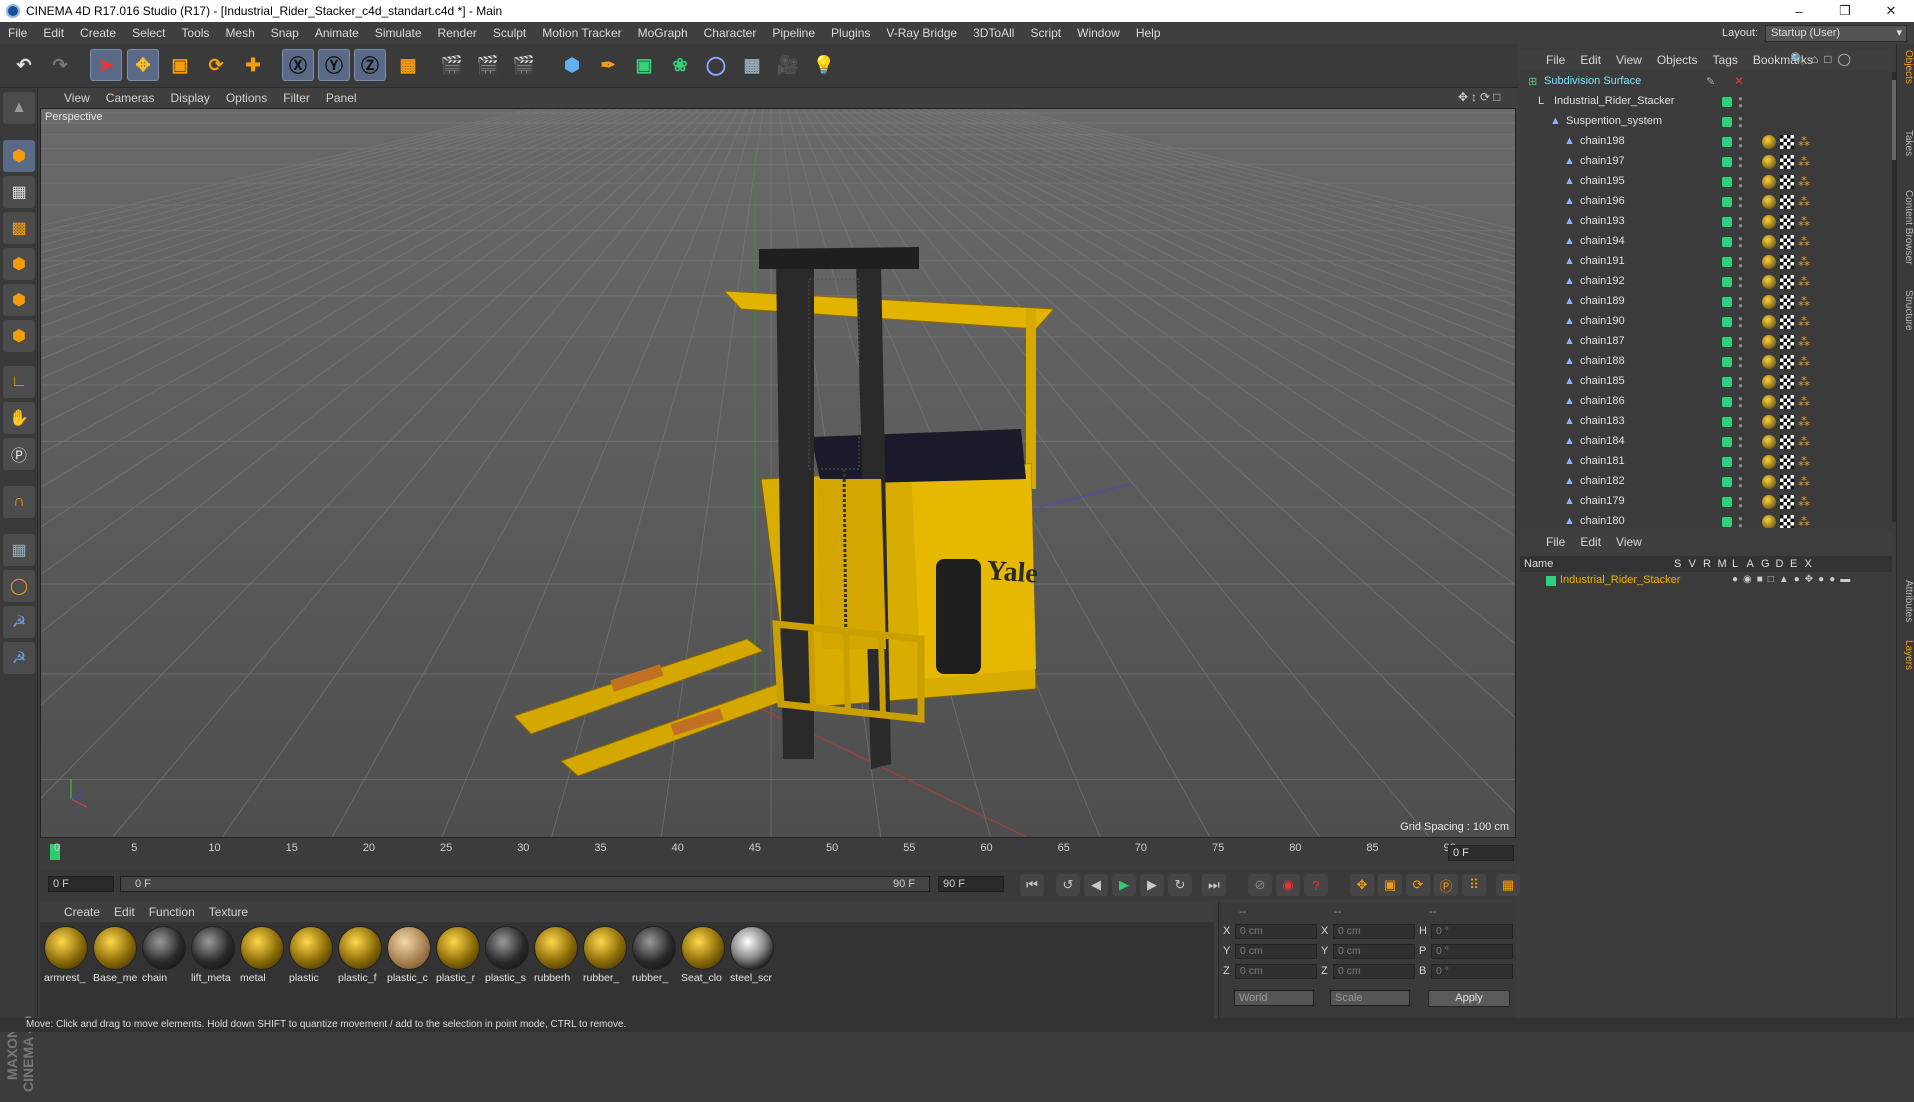 The image size is (1914, 1102). Describe the element at coordinates (1480, 97) in the screenshot. I see `viewport-nav-icons: ✥↕⟳□` at that location.